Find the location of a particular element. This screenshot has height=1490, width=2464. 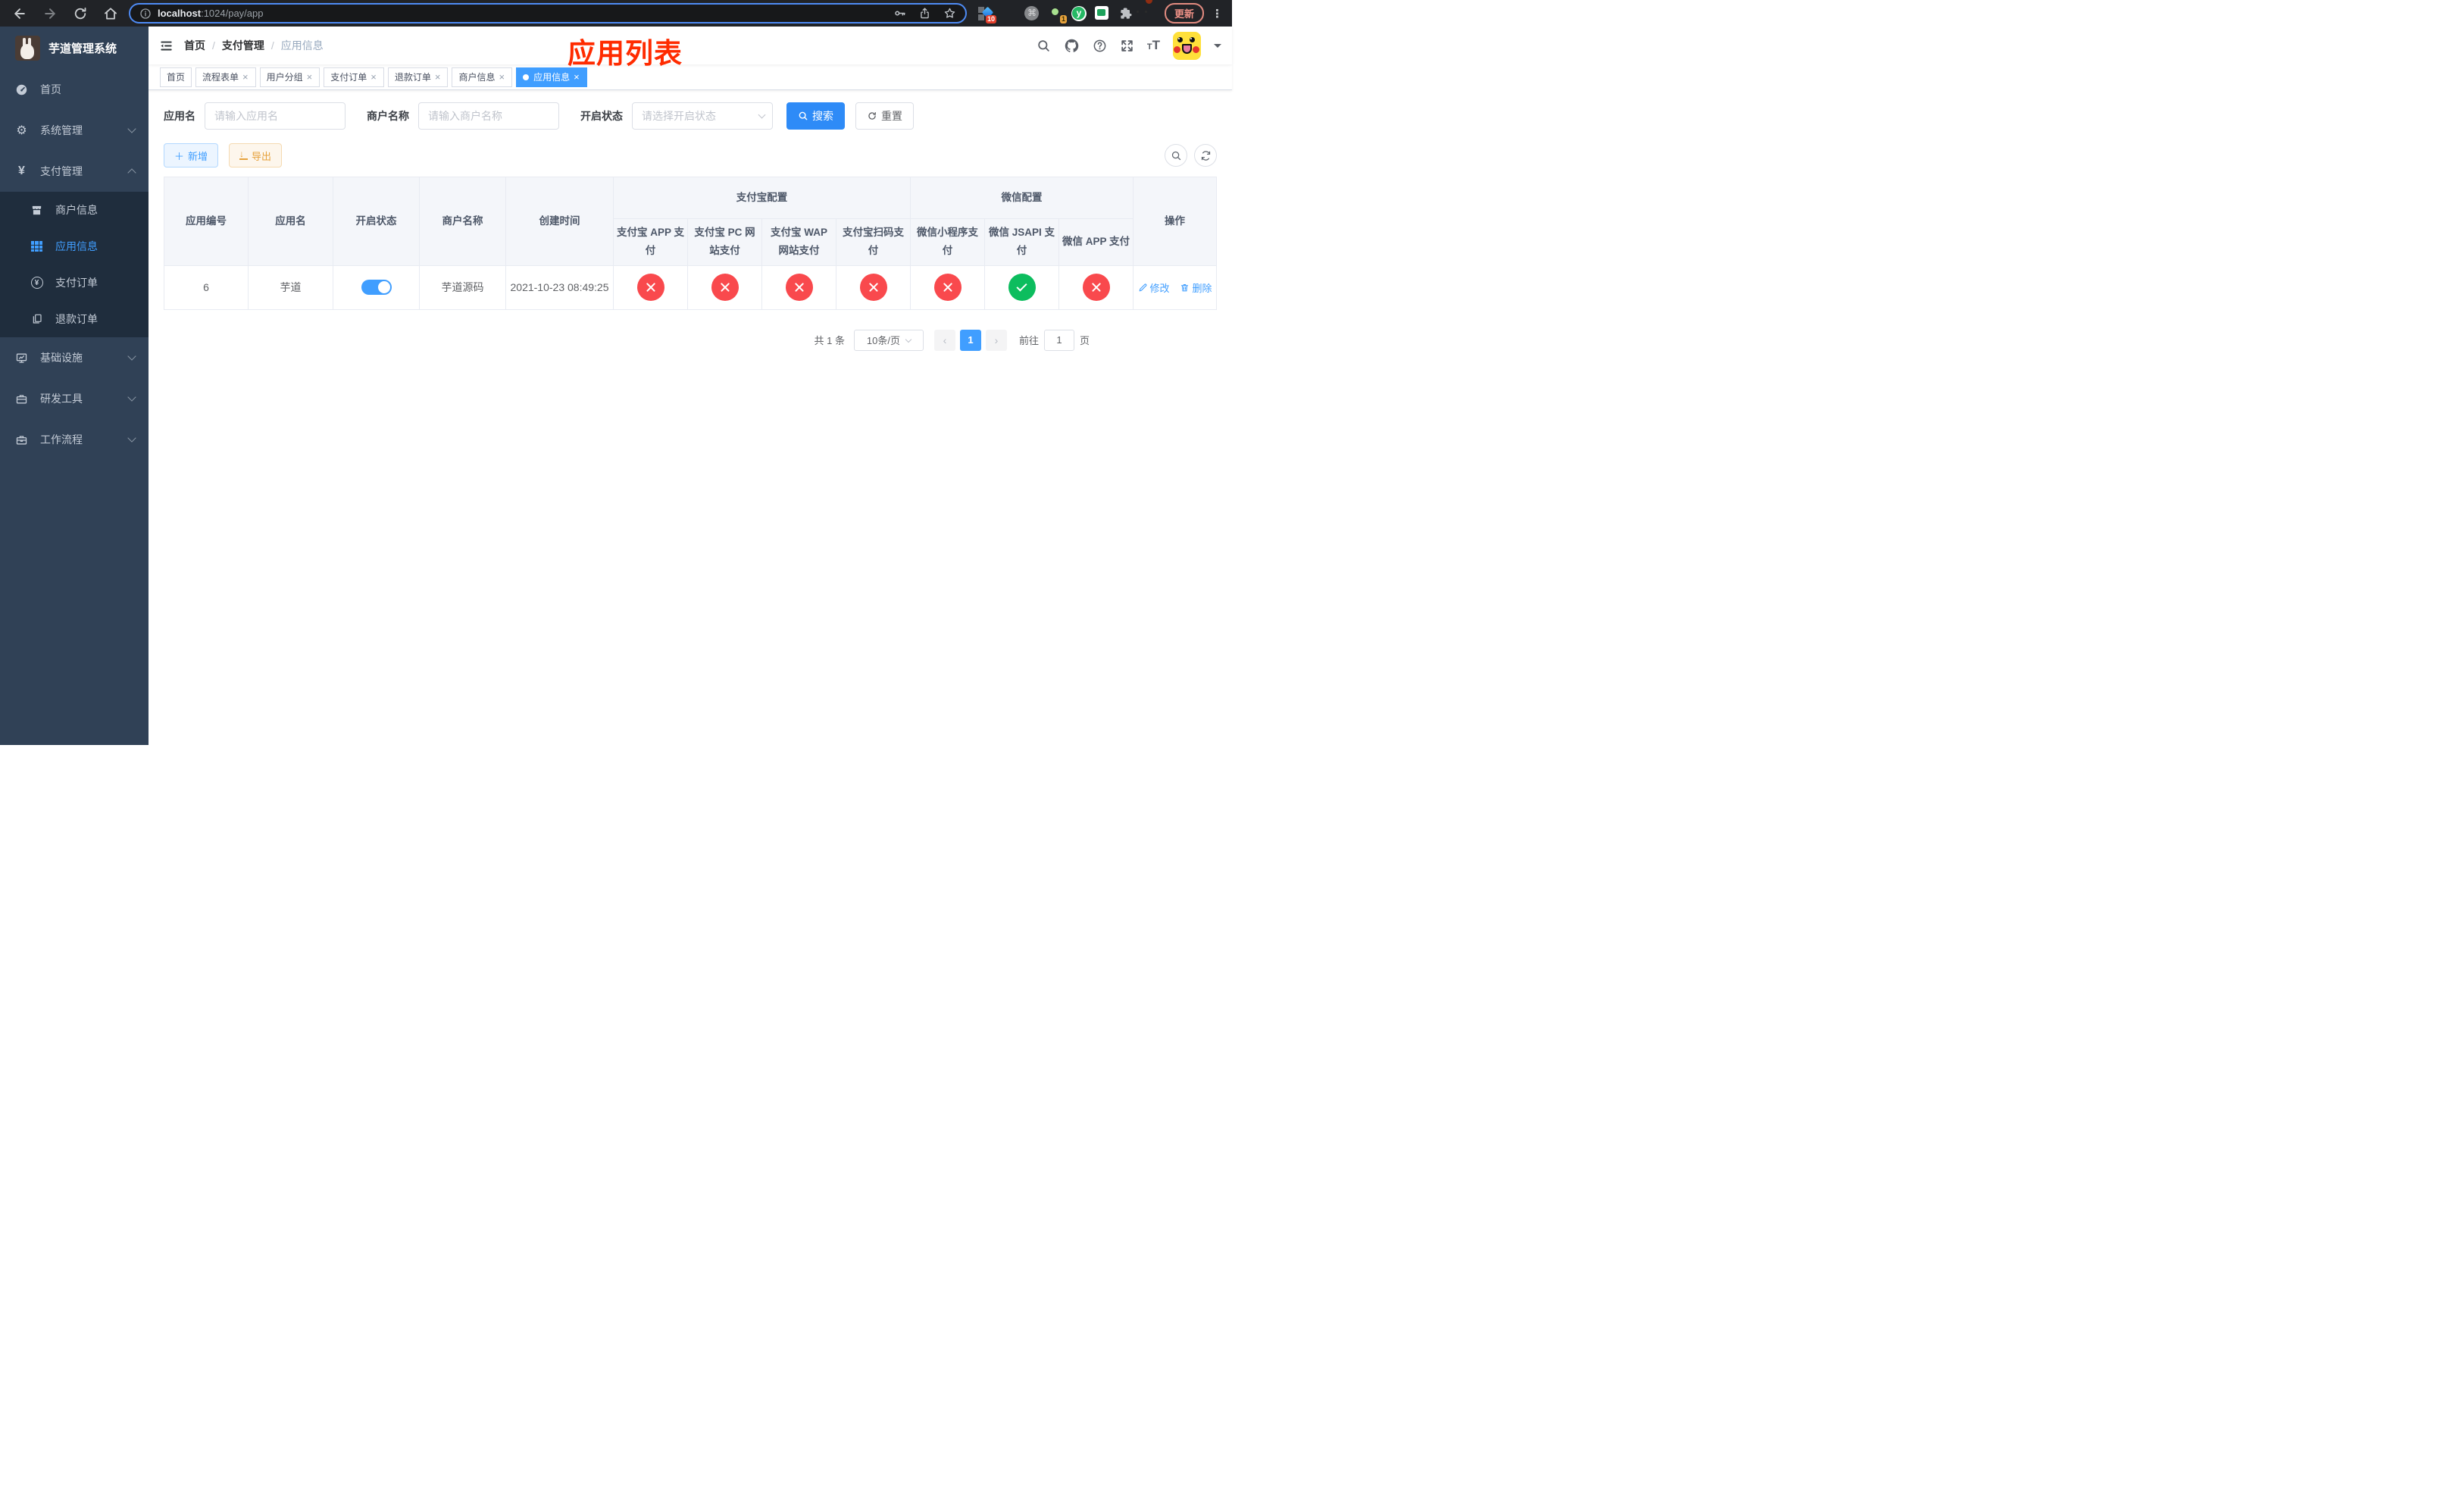

extensions-puzzle-icon is located at coordinates (1126, 14).